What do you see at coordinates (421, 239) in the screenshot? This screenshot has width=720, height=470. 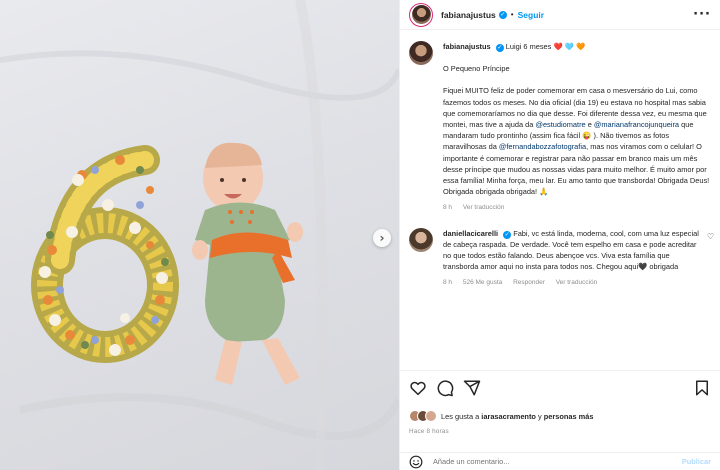 I see `commenter-avatar` at bounding box center [421, 239].